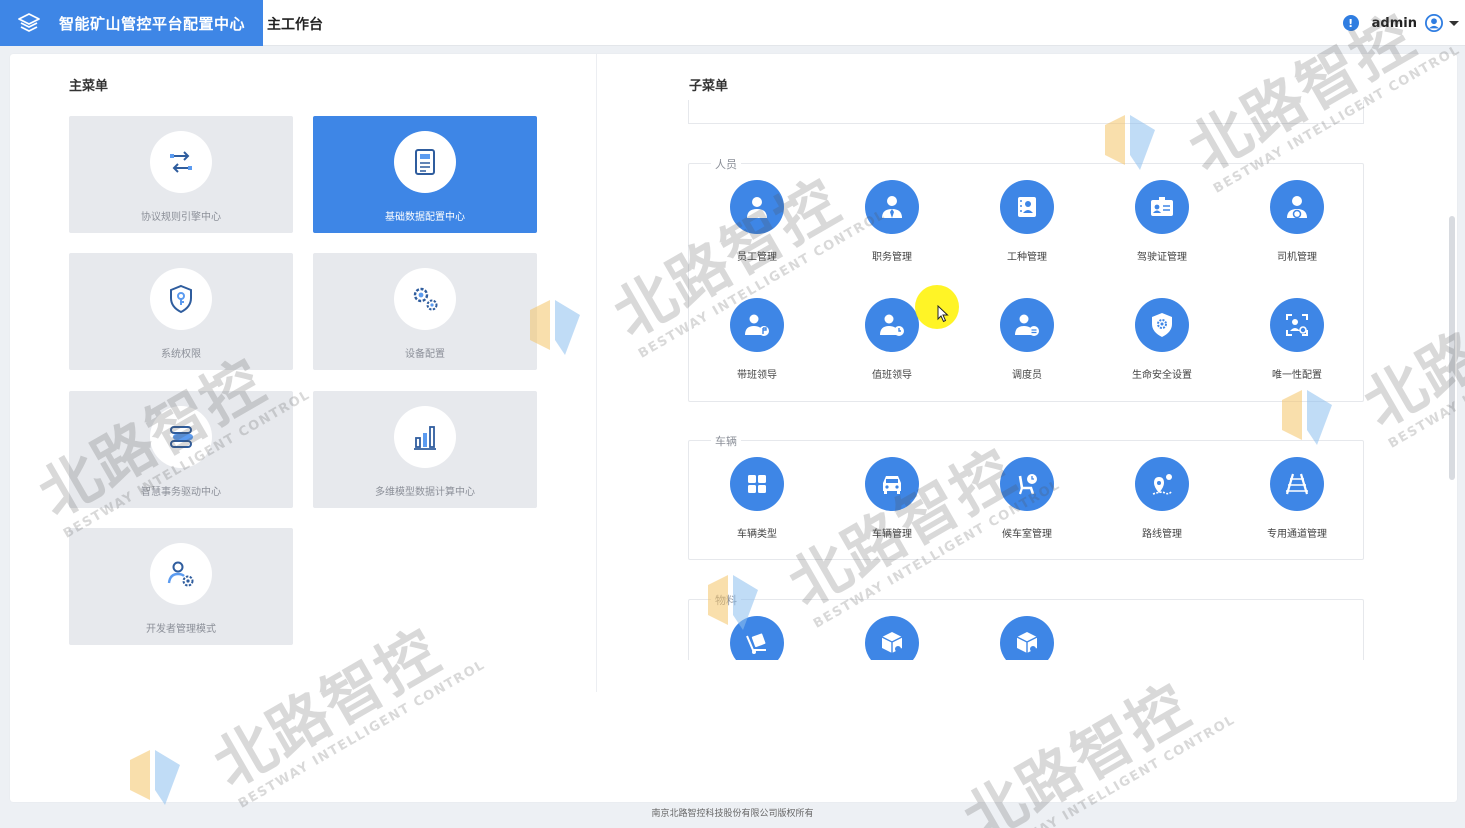 This screenshot has height=828, width=1465. Describe the element at coordinates (1452, 348) in the screenshot. I see `page-scrollbar` at that location.